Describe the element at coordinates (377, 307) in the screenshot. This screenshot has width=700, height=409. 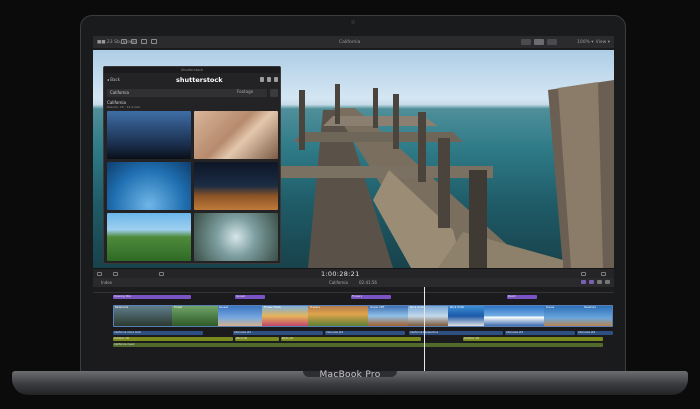
I see `clip-name: Ocean Cliff` at that location.